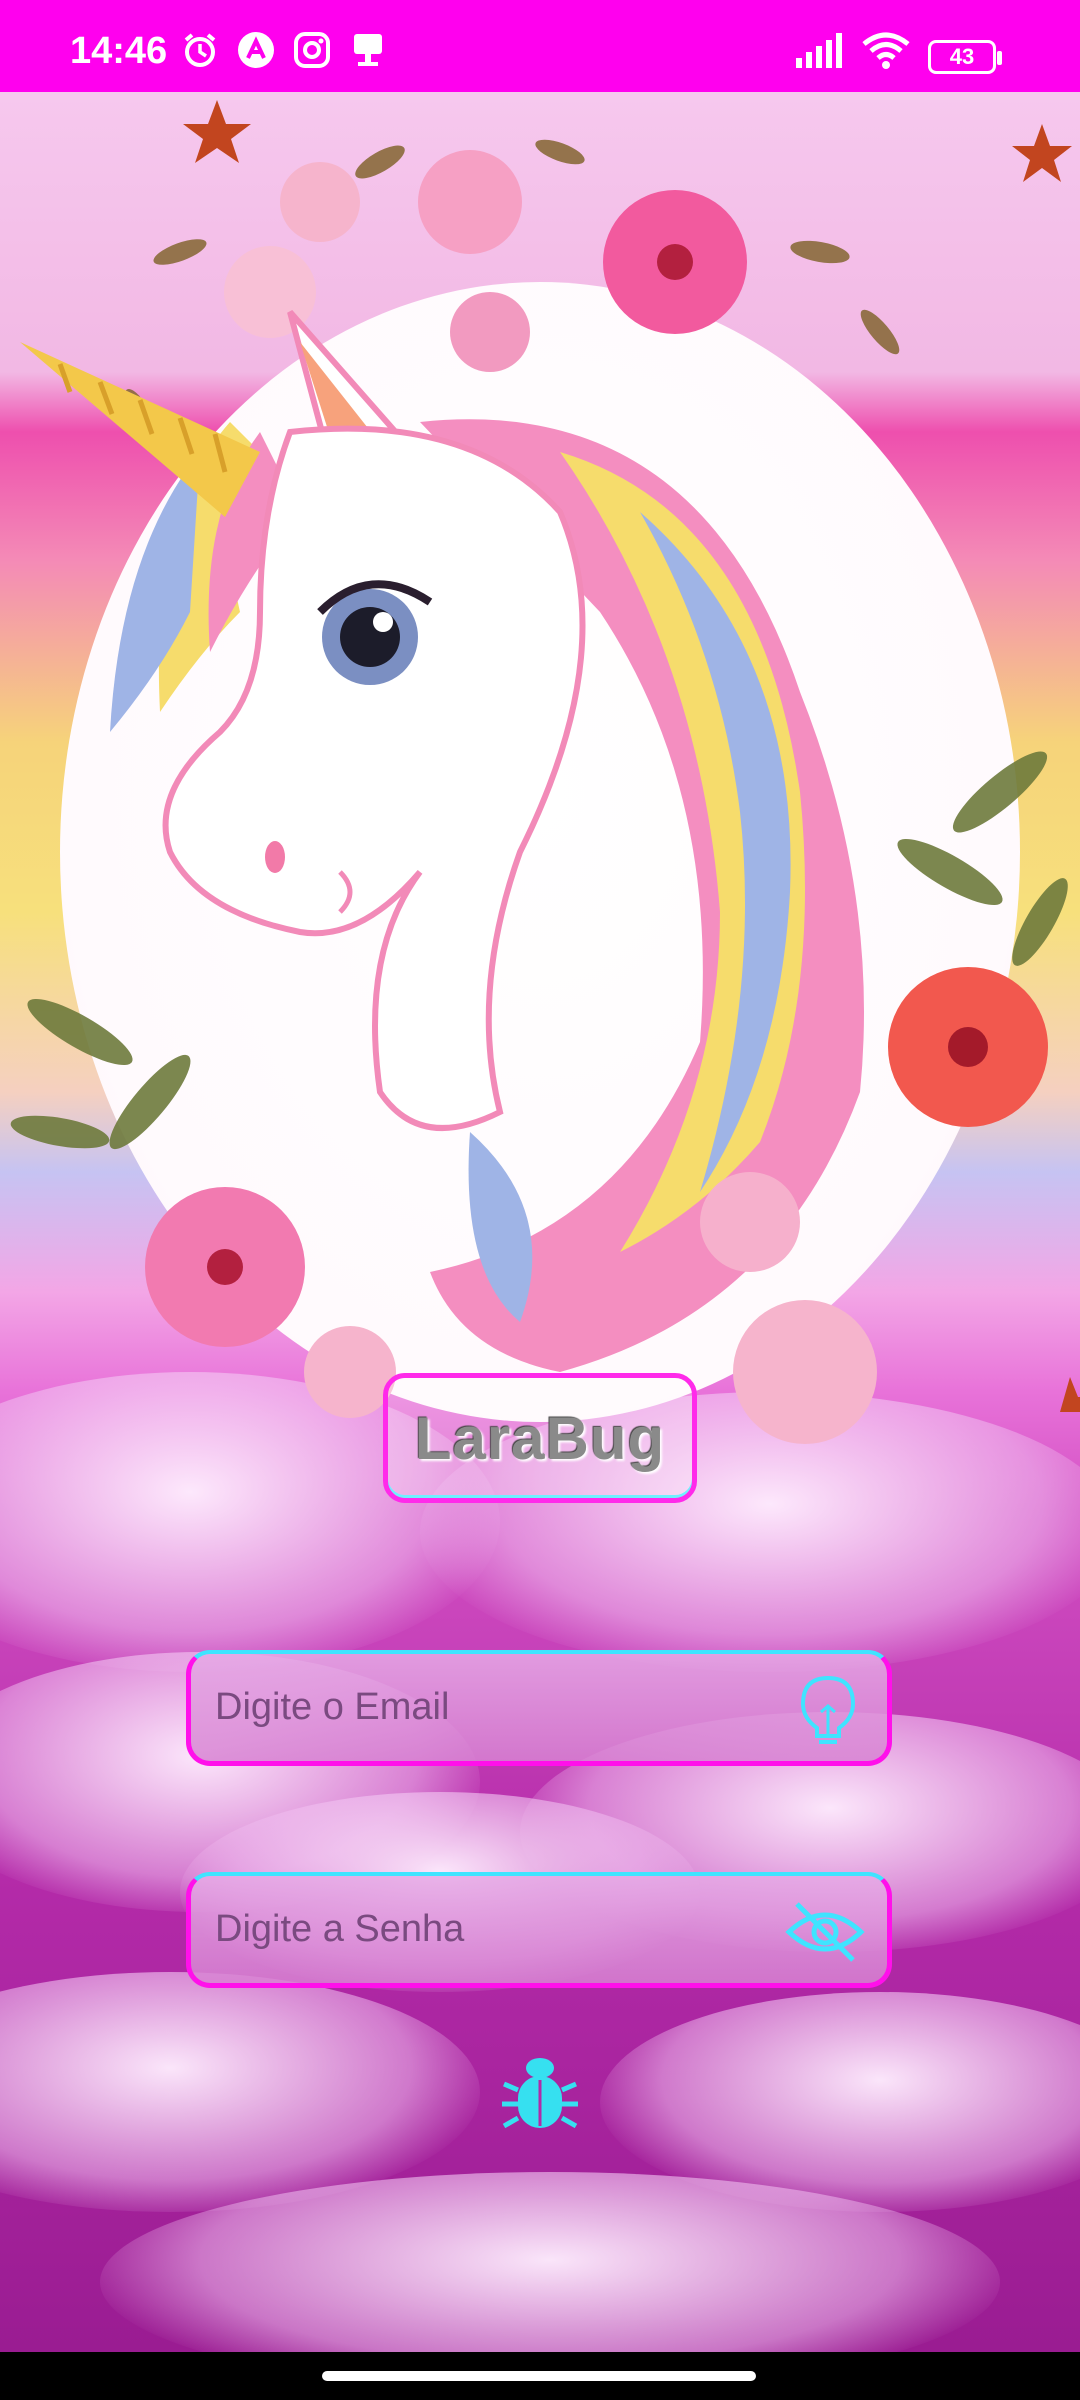  What do you see at coordinates (368, 50) in the screenshot?
I see `download-notification-icon` at bounding box center [368, 50].